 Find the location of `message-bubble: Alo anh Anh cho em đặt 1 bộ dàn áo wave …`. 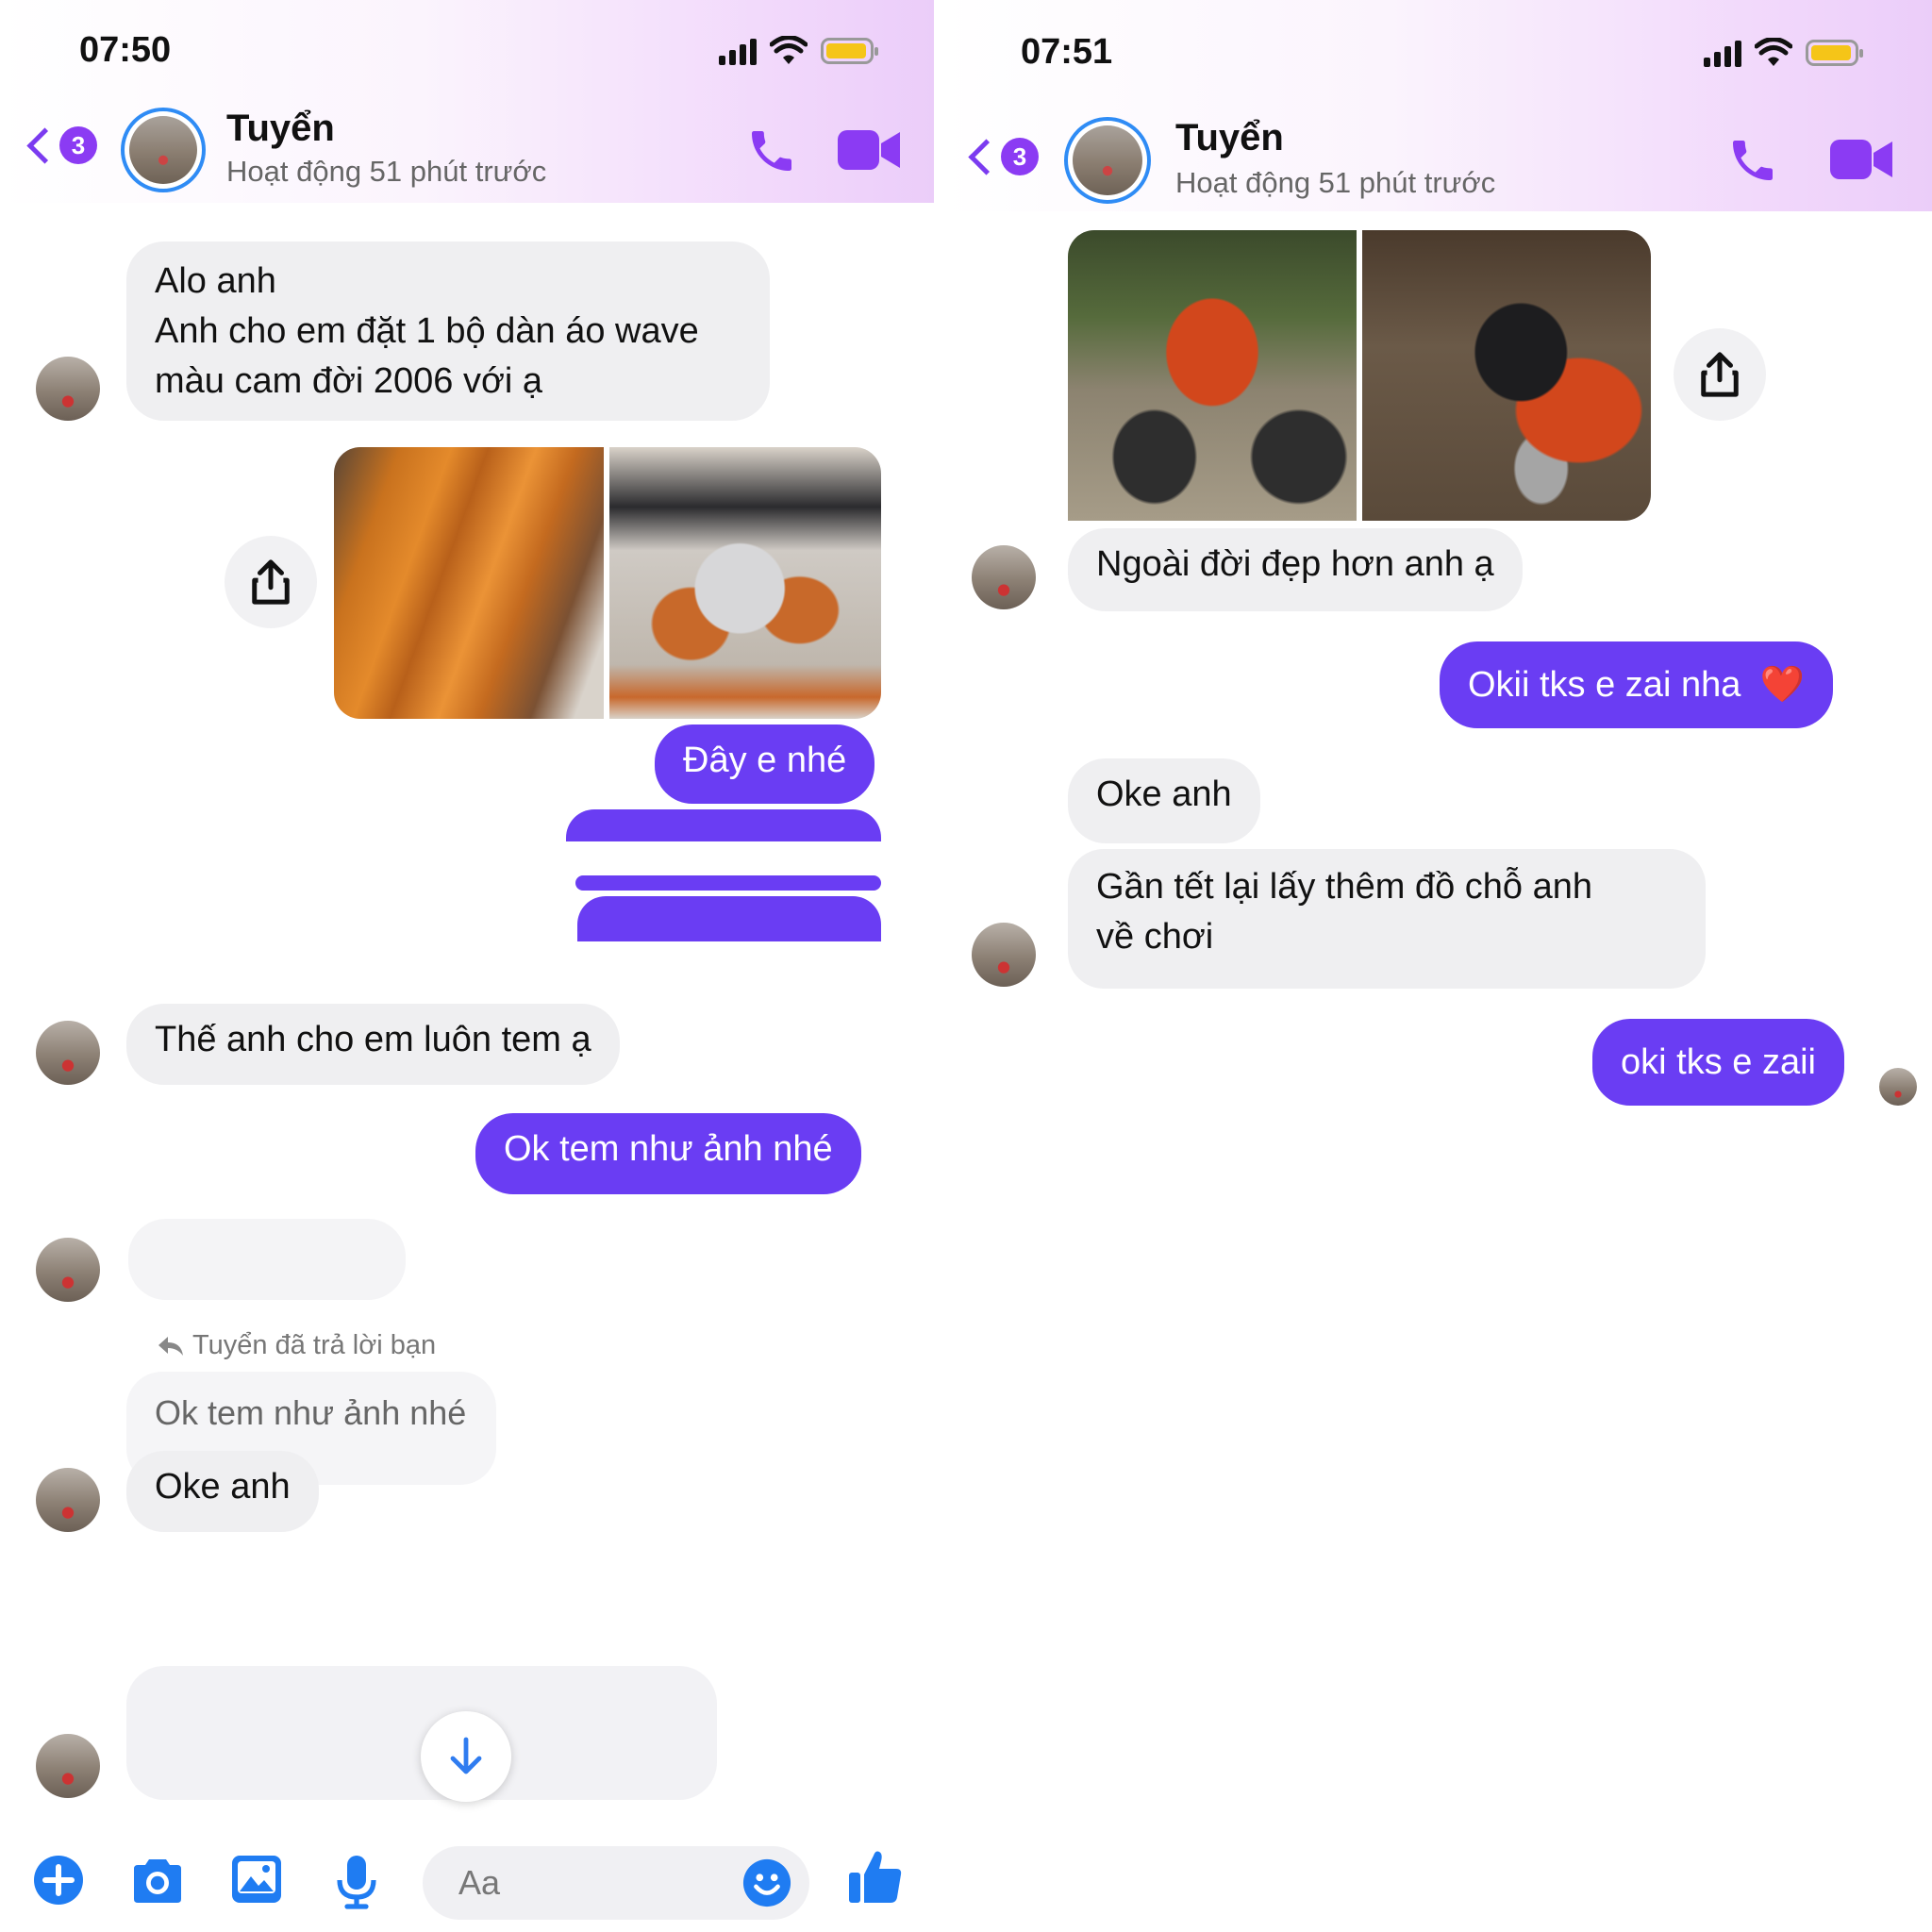

message-bubble: Alo anh Anh cho em đặt 1 bộ dàn áo wave … is located at coordinates (448, 331).